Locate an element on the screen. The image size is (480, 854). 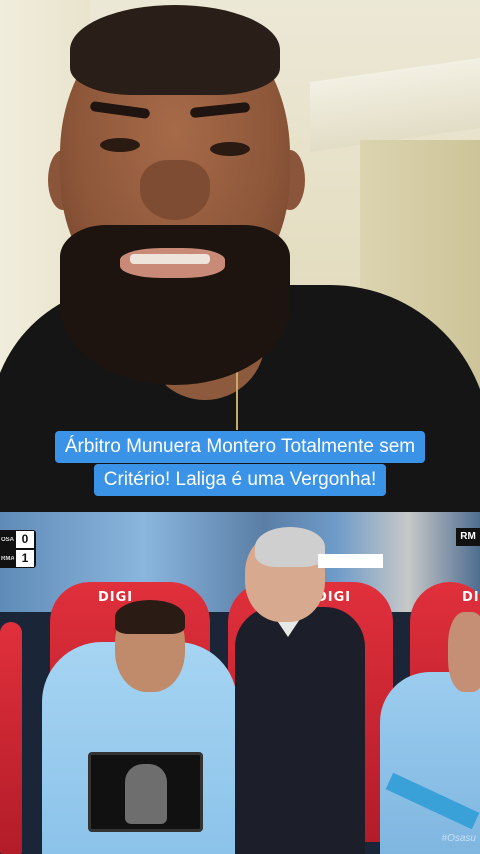
score-row-home: OSA 0 is located at coordinates (18, 539).